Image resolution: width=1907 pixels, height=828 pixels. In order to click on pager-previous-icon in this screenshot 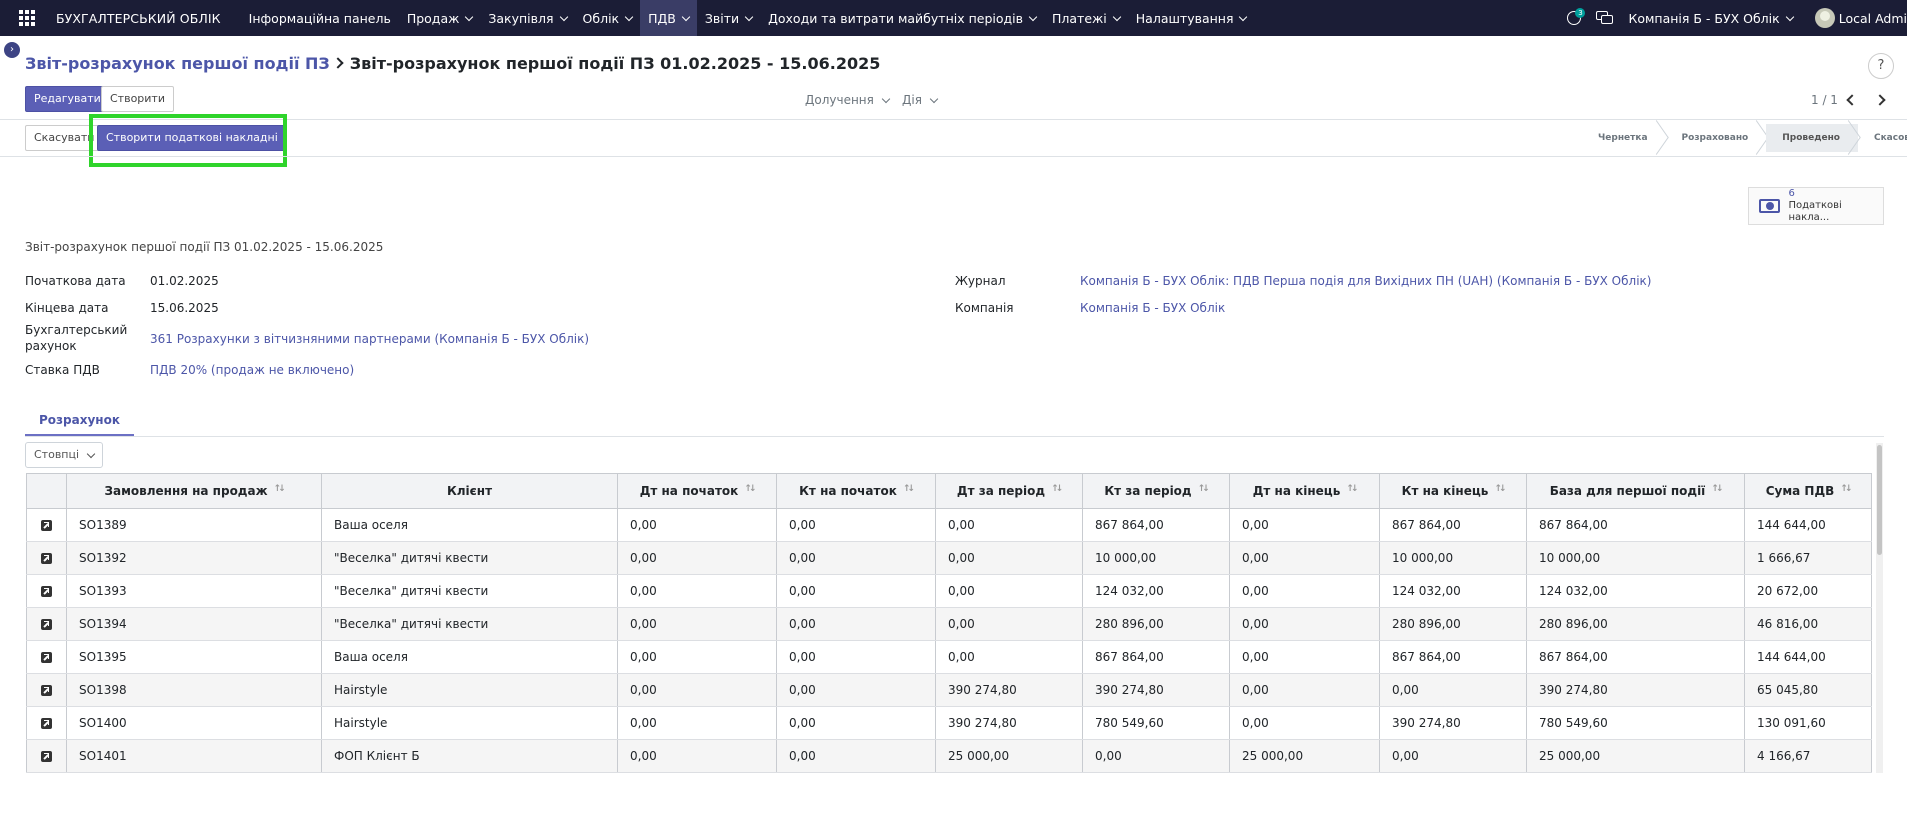, I will do `click(1851, 100)`.